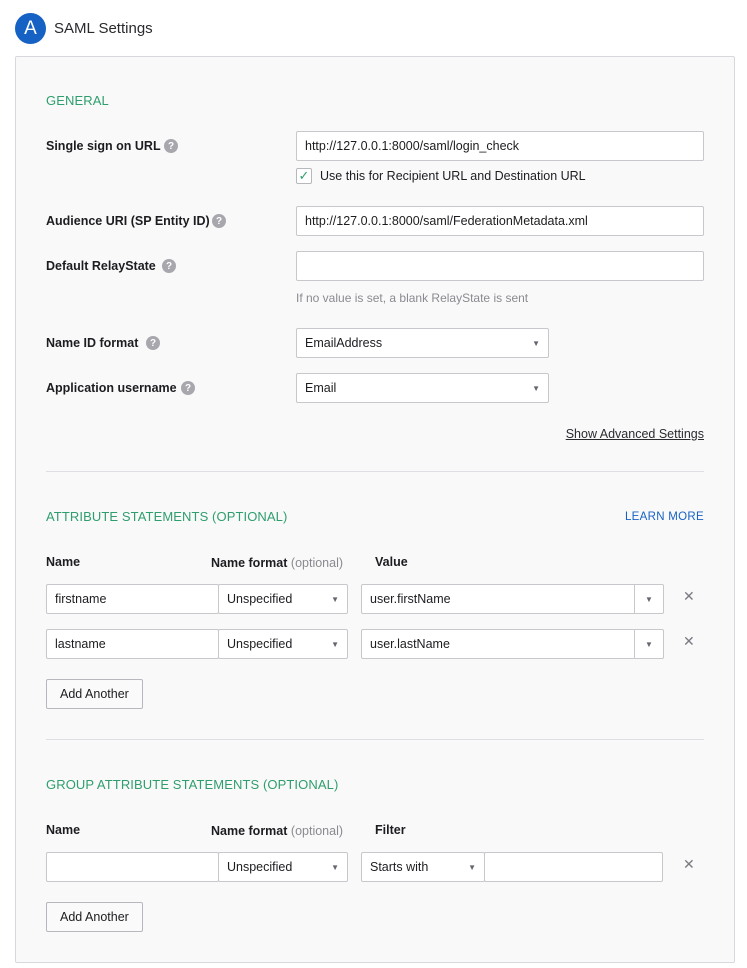 The width and height of the screenshot is (747, 968). What do you see at coordinates (317, 831) in the screenshot?
I see `group-col-format-optional: (optional)` at bounding box center [317, 831].